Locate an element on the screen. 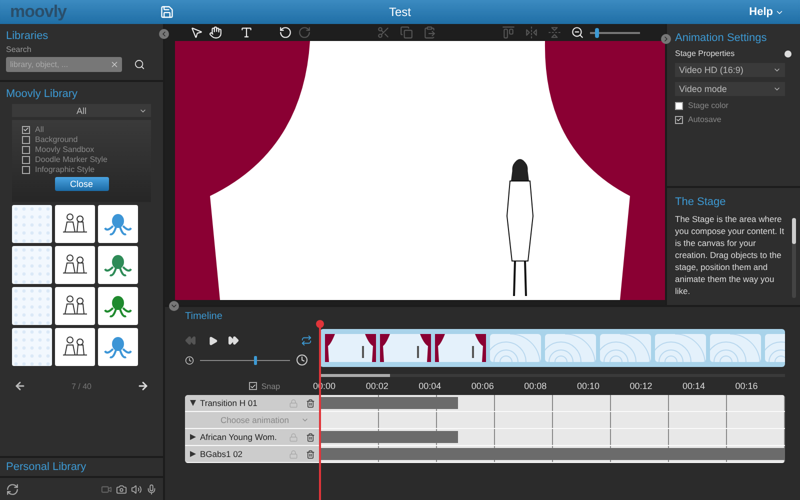  zoom-out-icon is located at coordinates (577, 32).